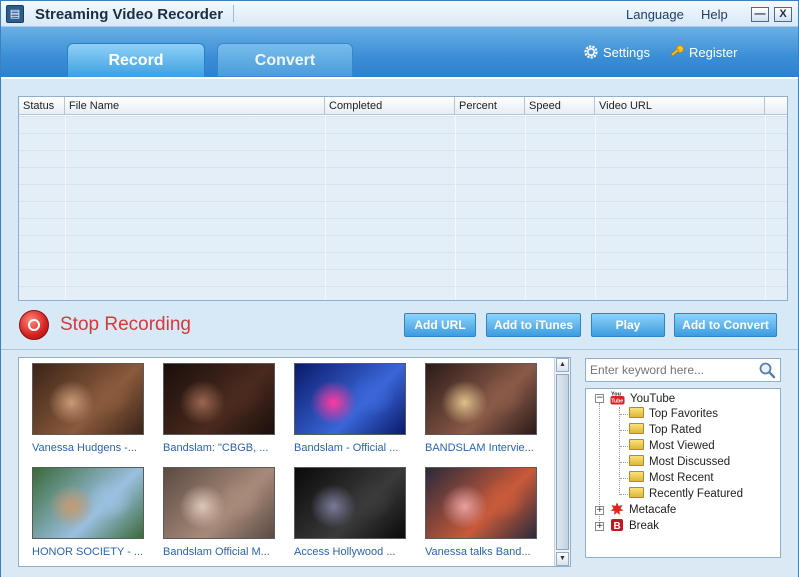  I want to click on settings-label: Settings, so click(626, 52).